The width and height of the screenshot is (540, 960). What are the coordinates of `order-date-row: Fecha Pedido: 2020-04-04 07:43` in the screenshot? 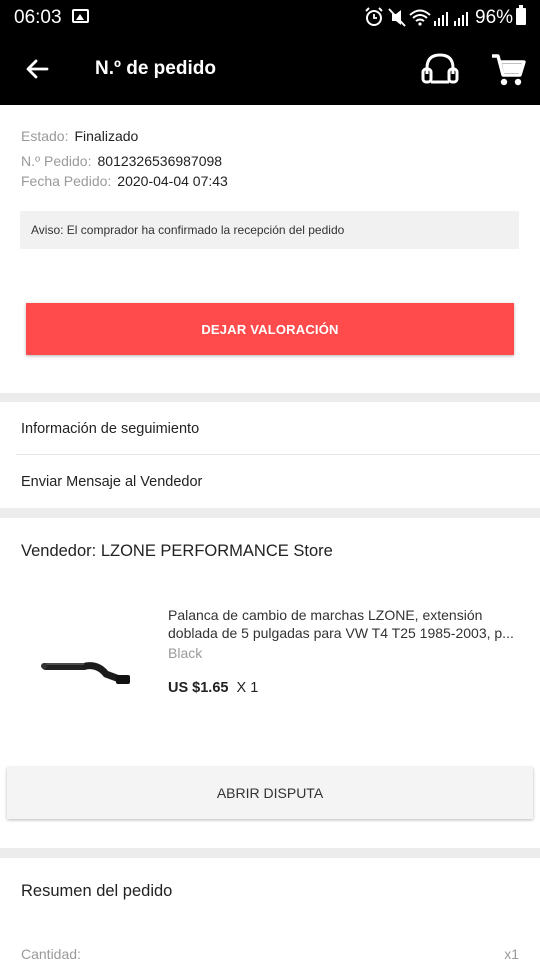 It's located at (124, 181).